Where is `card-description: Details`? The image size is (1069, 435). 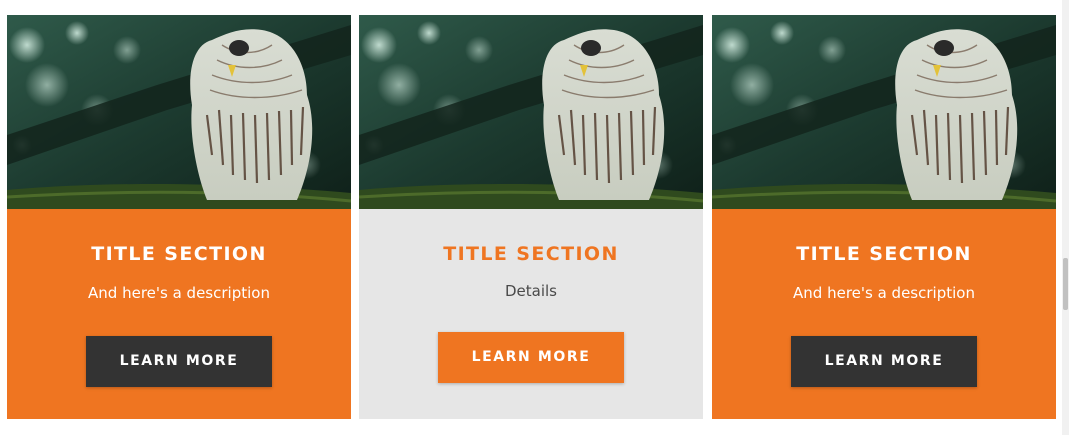 card-description: Details is located at coordinates (530, 291).